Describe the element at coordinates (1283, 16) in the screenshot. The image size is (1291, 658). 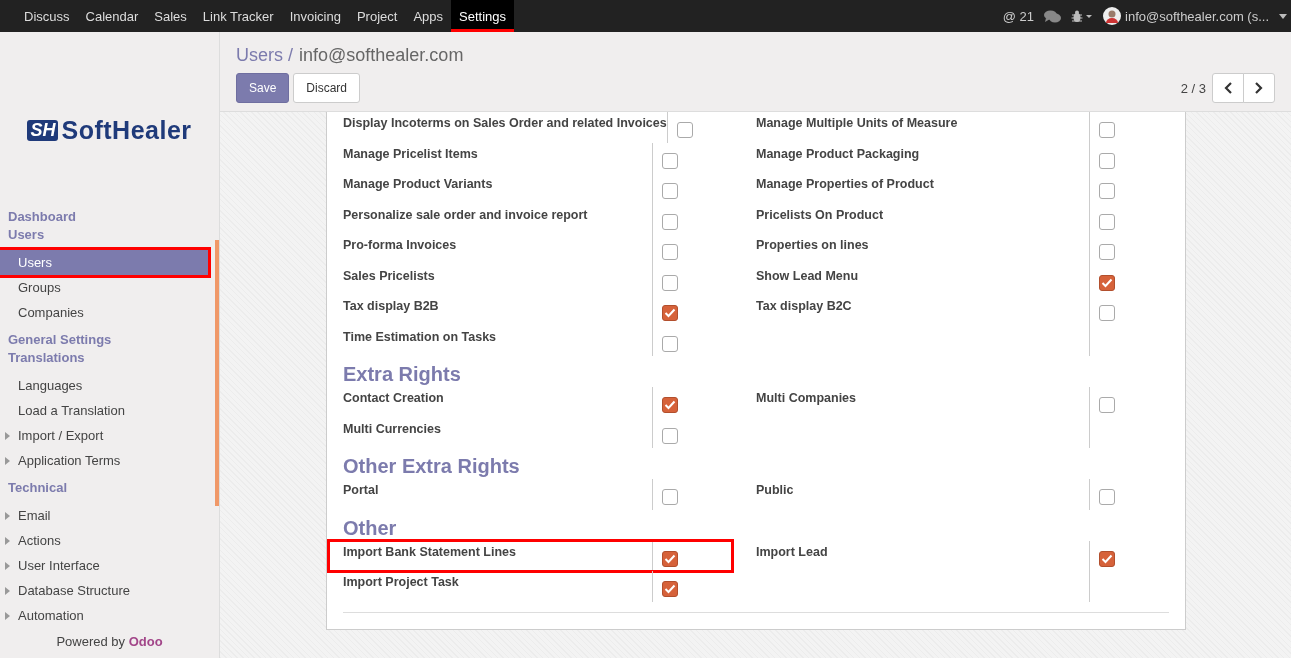
I see `caret-icon` at that location.